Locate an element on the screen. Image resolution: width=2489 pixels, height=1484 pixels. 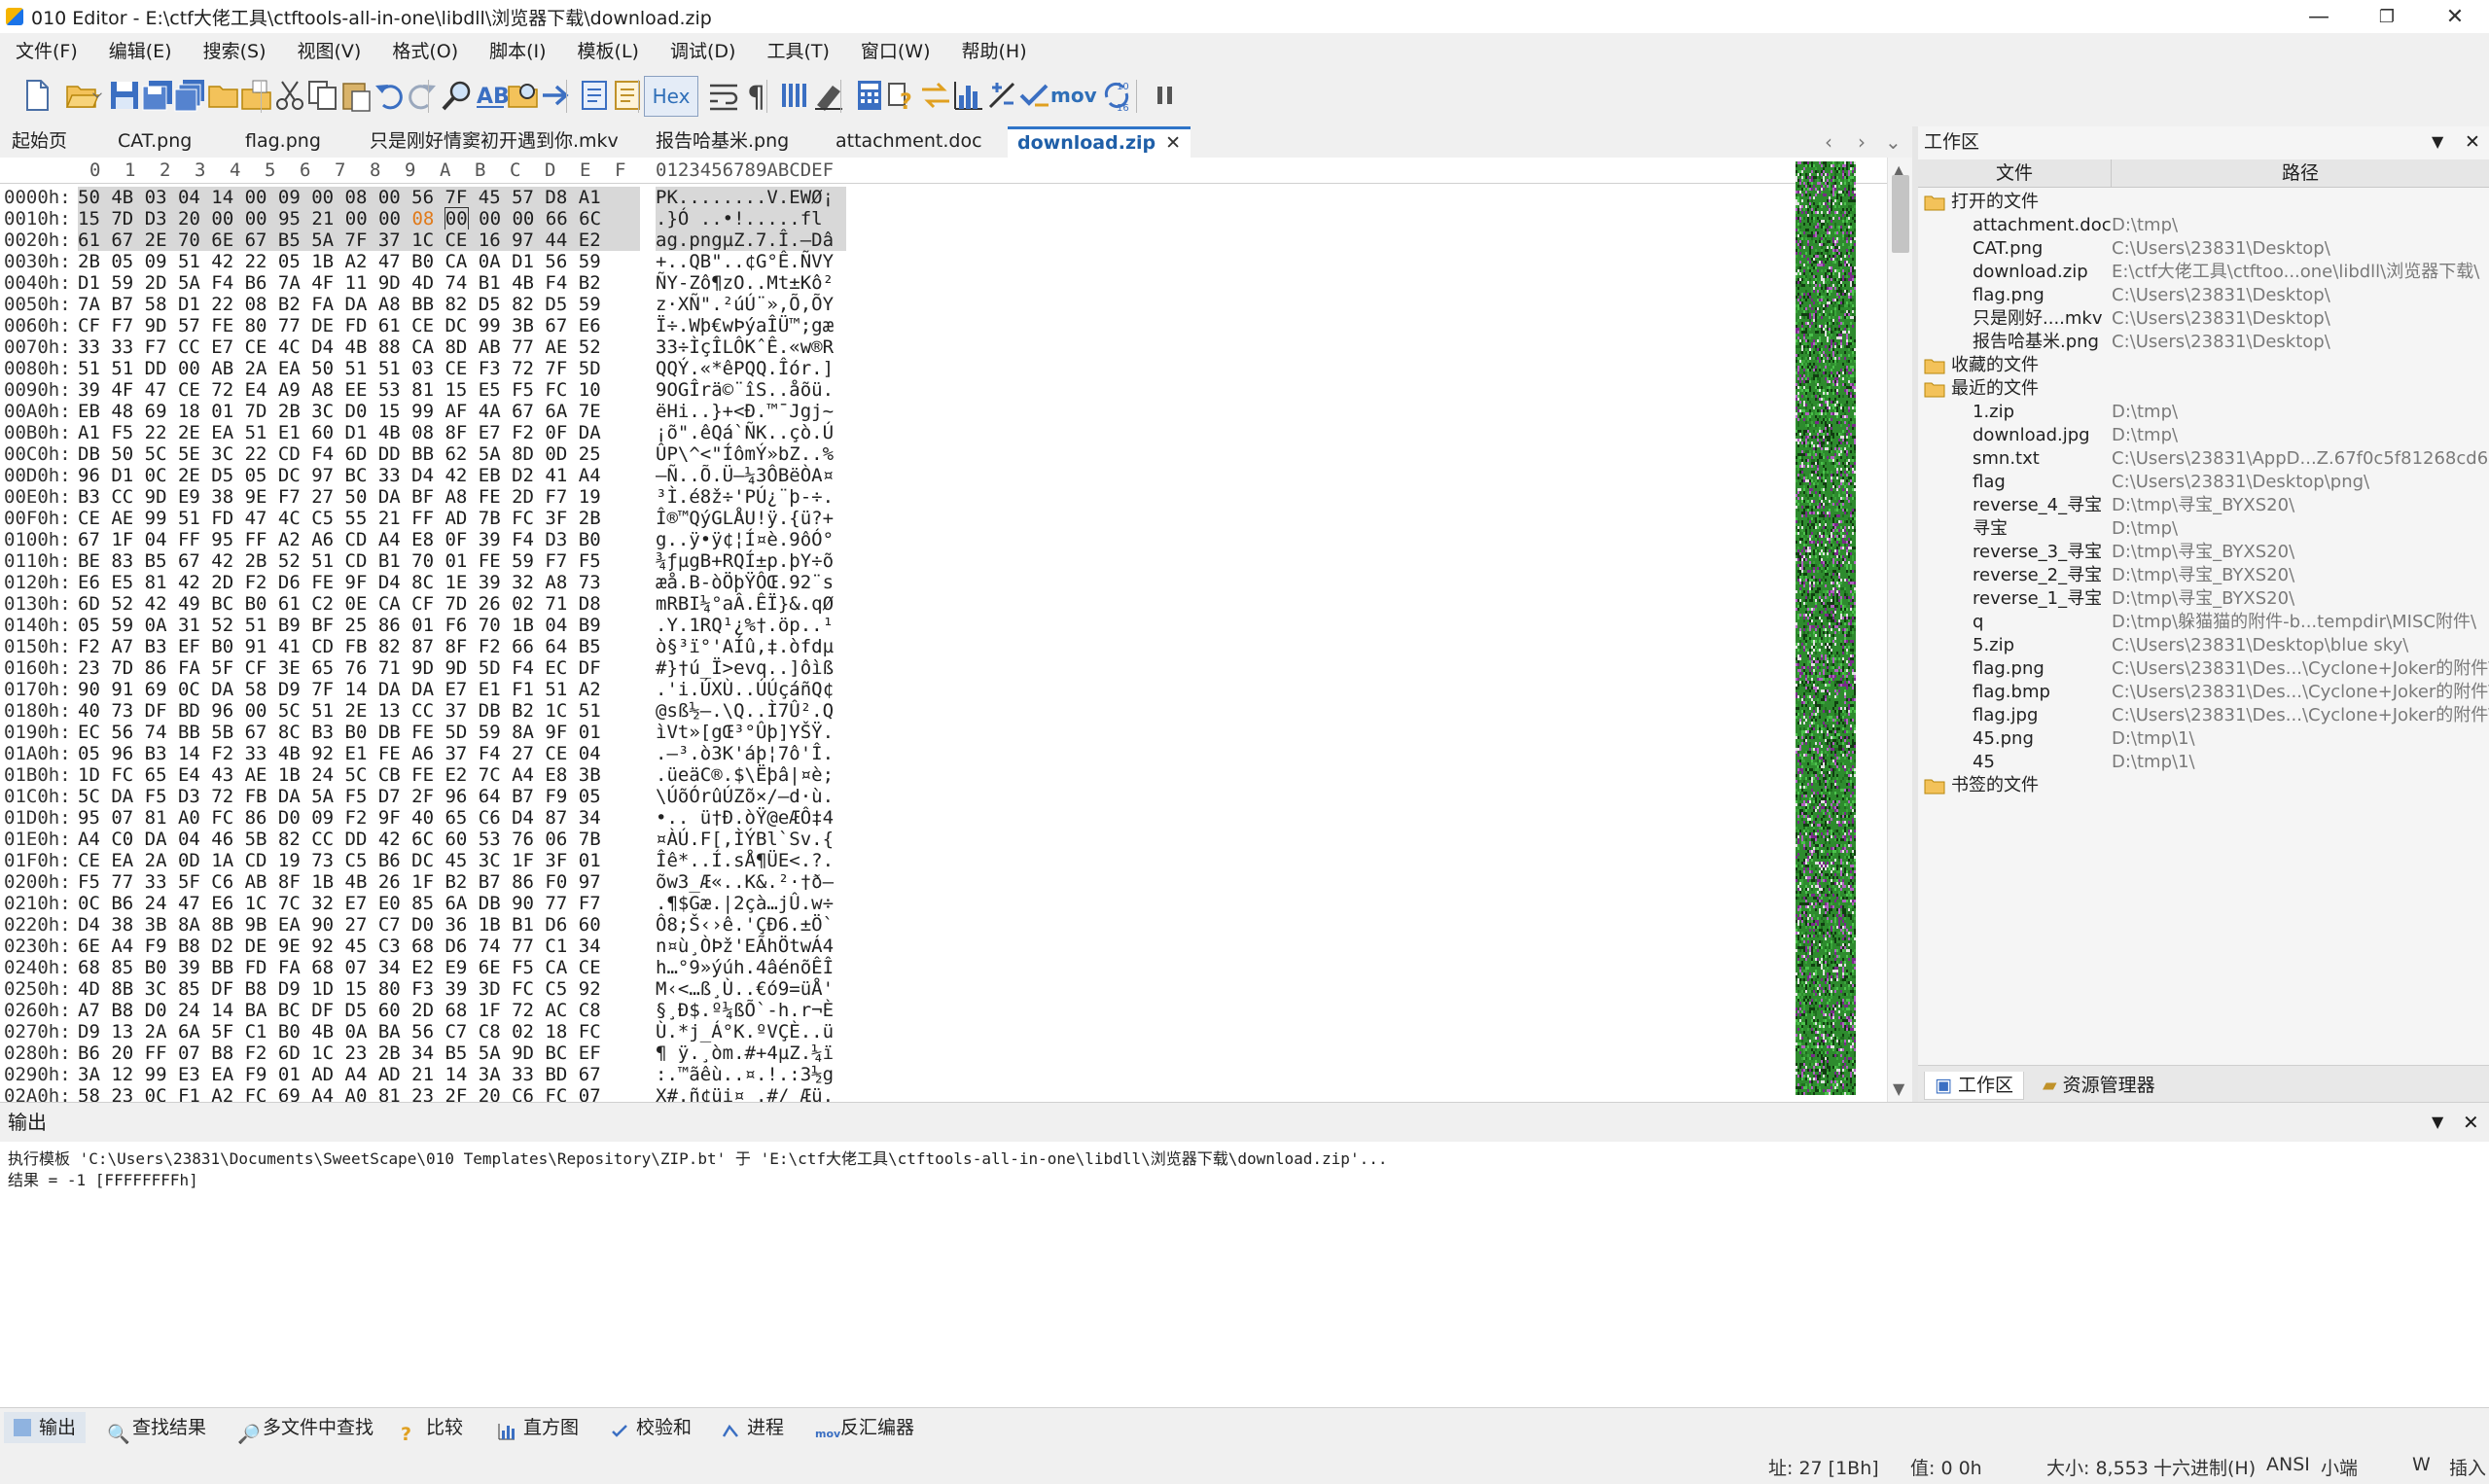
col-path-header: 路径 is located at coordinates (2300, 173).